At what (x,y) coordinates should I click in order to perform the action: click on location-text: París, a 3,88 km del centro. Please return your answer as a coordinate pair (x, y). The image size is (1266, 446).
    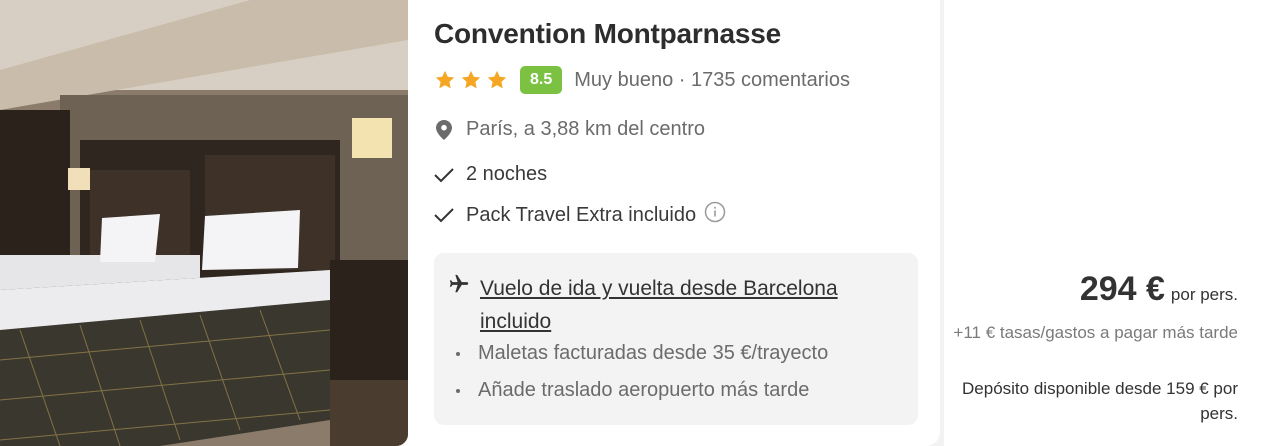
    Looking at the image, I should click on (586, 129).